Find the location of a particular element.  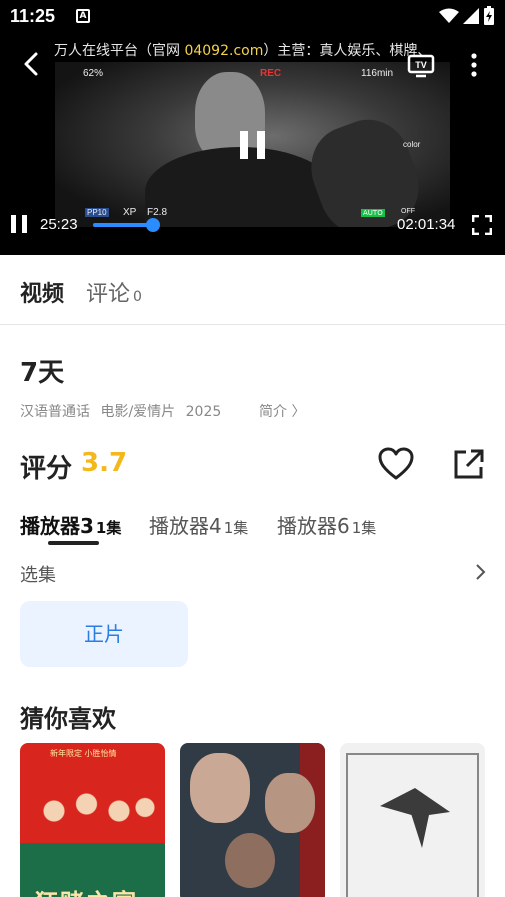

recommend-title: 猜你喜欢 is located at coordinates (68, 719).